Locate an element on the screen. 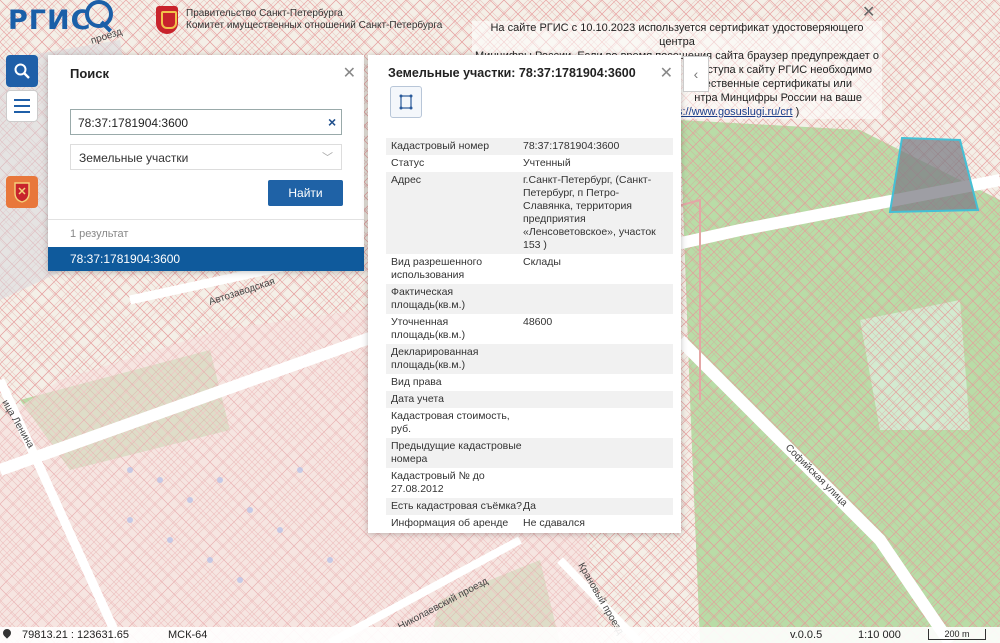 Image resolution: width=1000 pixels, height=643 pixels. attribute-label: Статус is located at coordinates (408, 163).